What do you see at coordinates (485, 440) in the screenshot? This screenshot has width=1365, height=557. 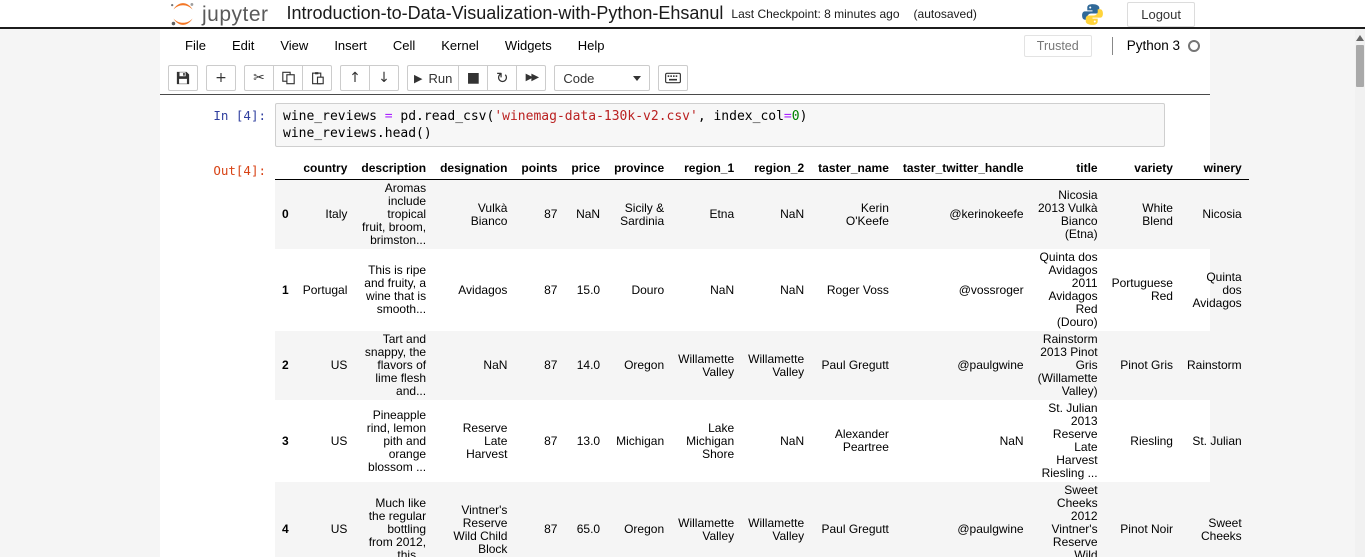 I see `table-cell: Reserve Late Harvest` at bounding box center [485, 440].